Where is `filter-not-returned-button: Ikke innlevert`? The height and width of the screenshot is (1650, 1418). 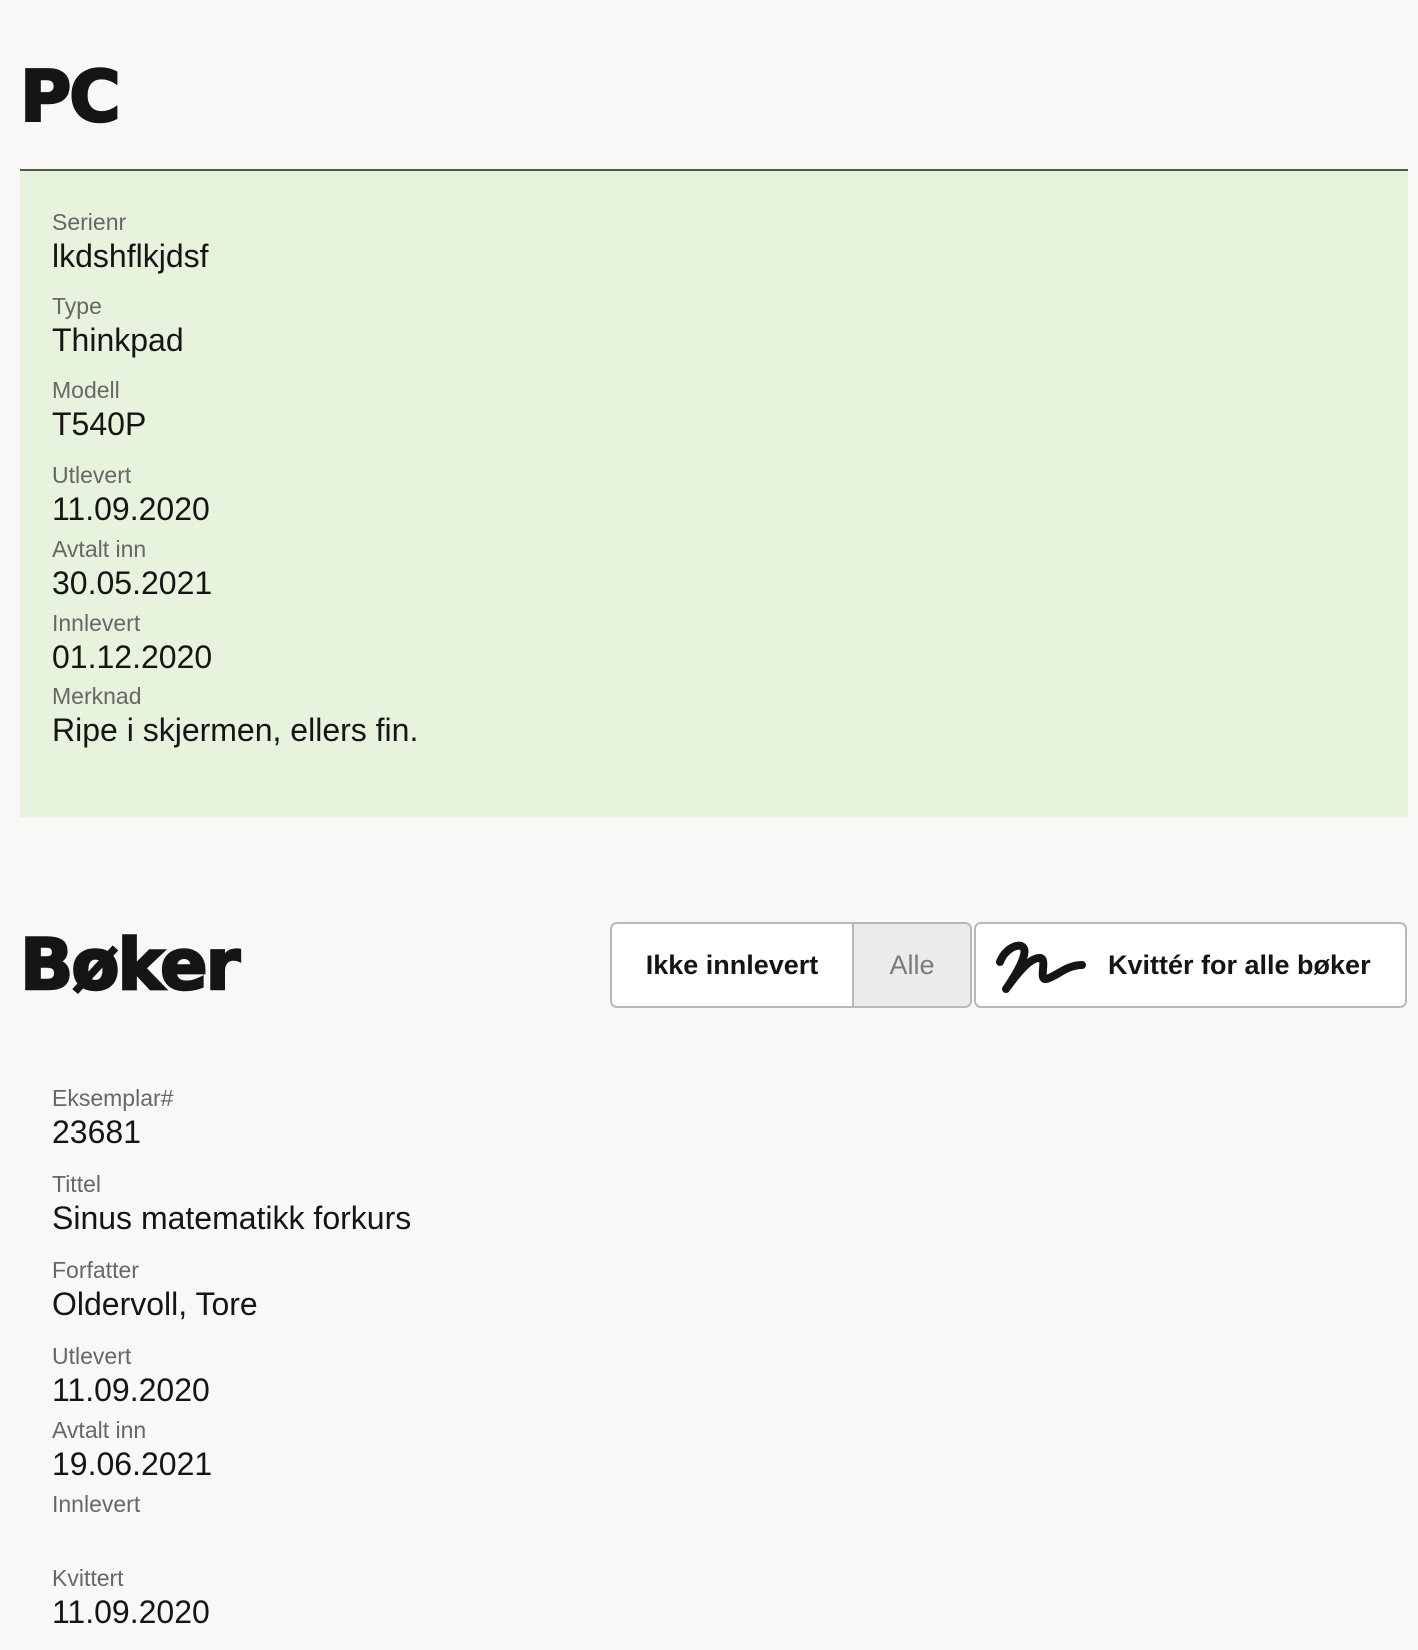 filter-not-returned-button: Ikke innlevert is located at coordinates (733, 965).